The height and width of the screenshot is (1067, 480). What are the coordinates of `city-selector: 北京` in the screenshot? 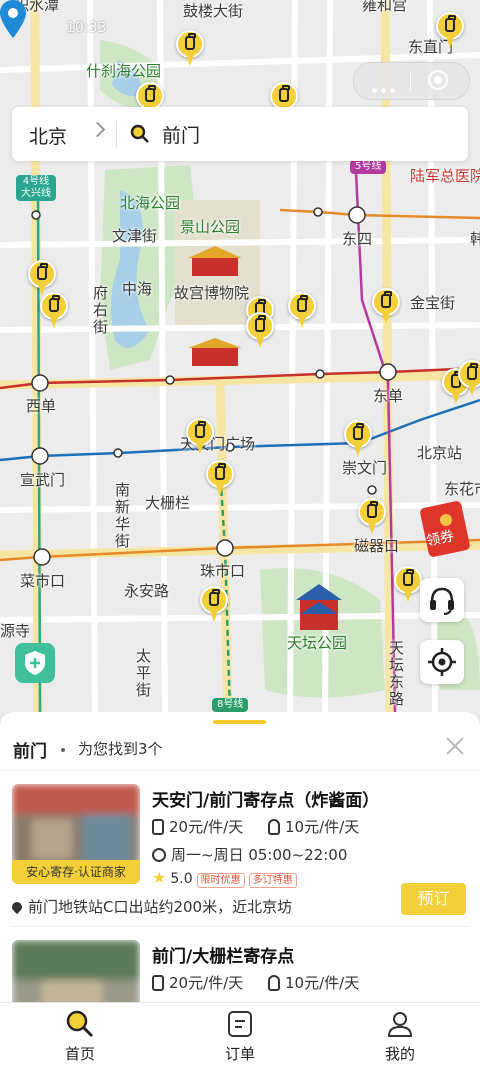 It's located at (48, 135).